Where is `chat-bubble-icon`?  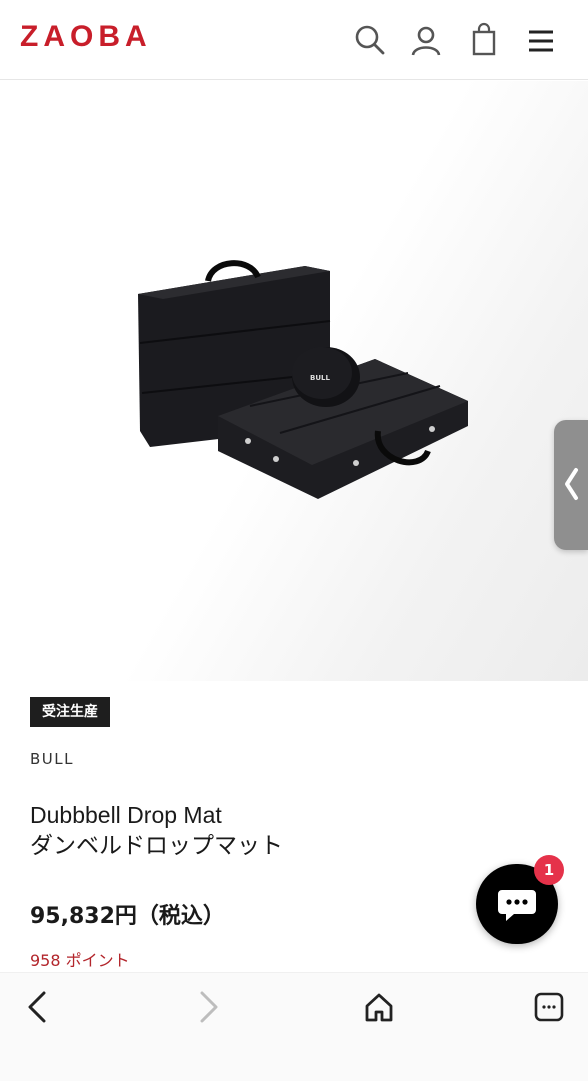 chat-bubble-icon is located at coordinates (517, 905).